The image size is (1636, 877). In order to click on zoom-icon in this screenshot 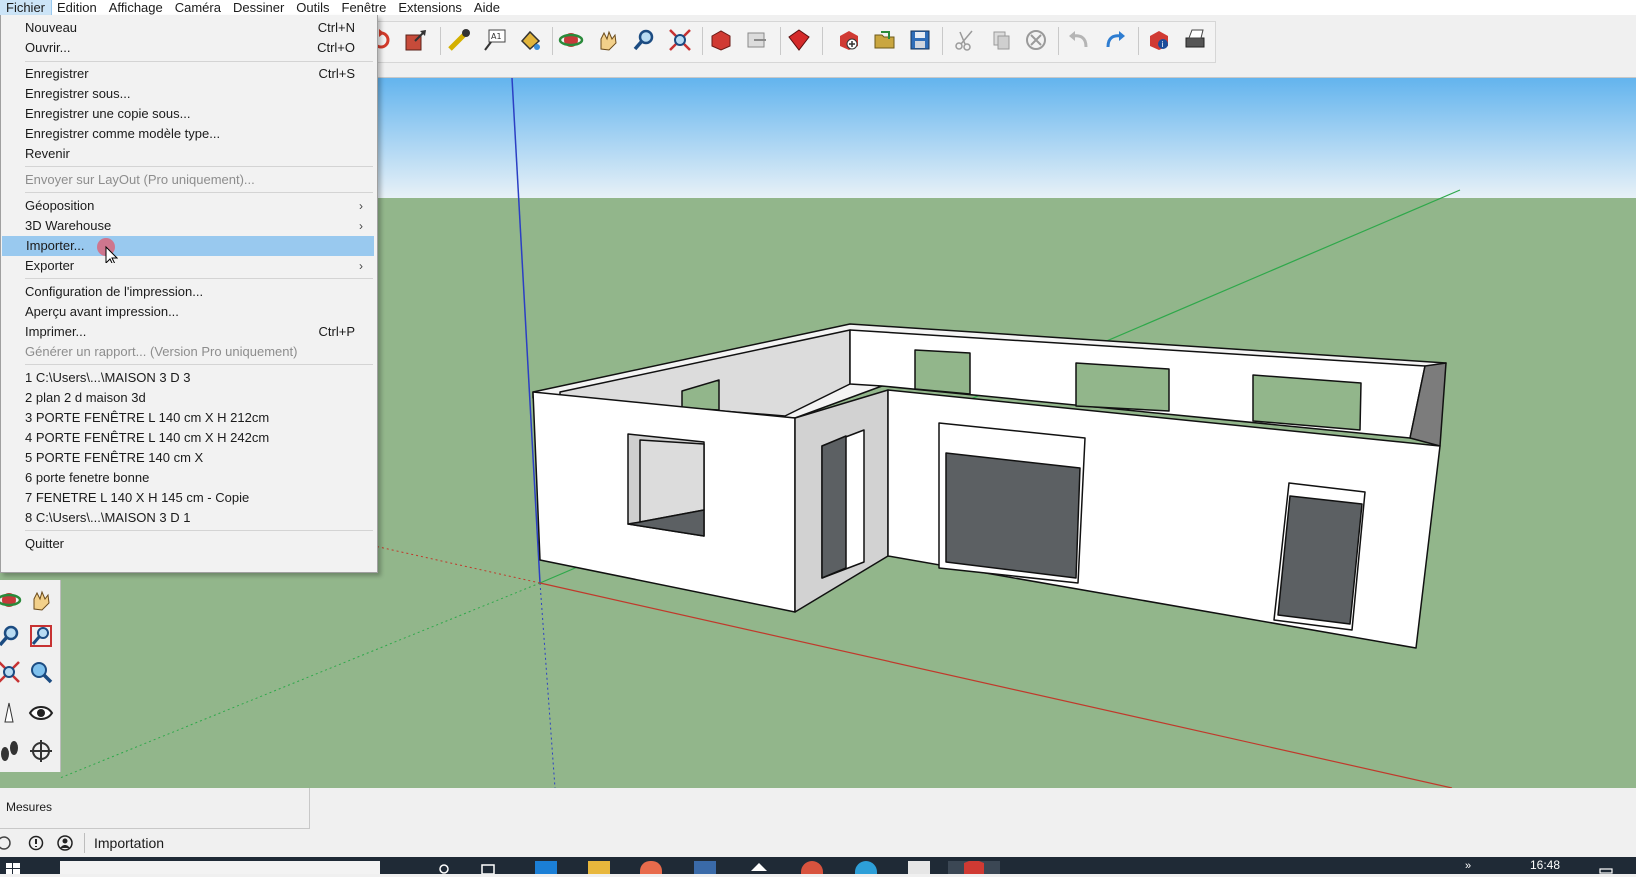, I will do `click(644, 40)`.